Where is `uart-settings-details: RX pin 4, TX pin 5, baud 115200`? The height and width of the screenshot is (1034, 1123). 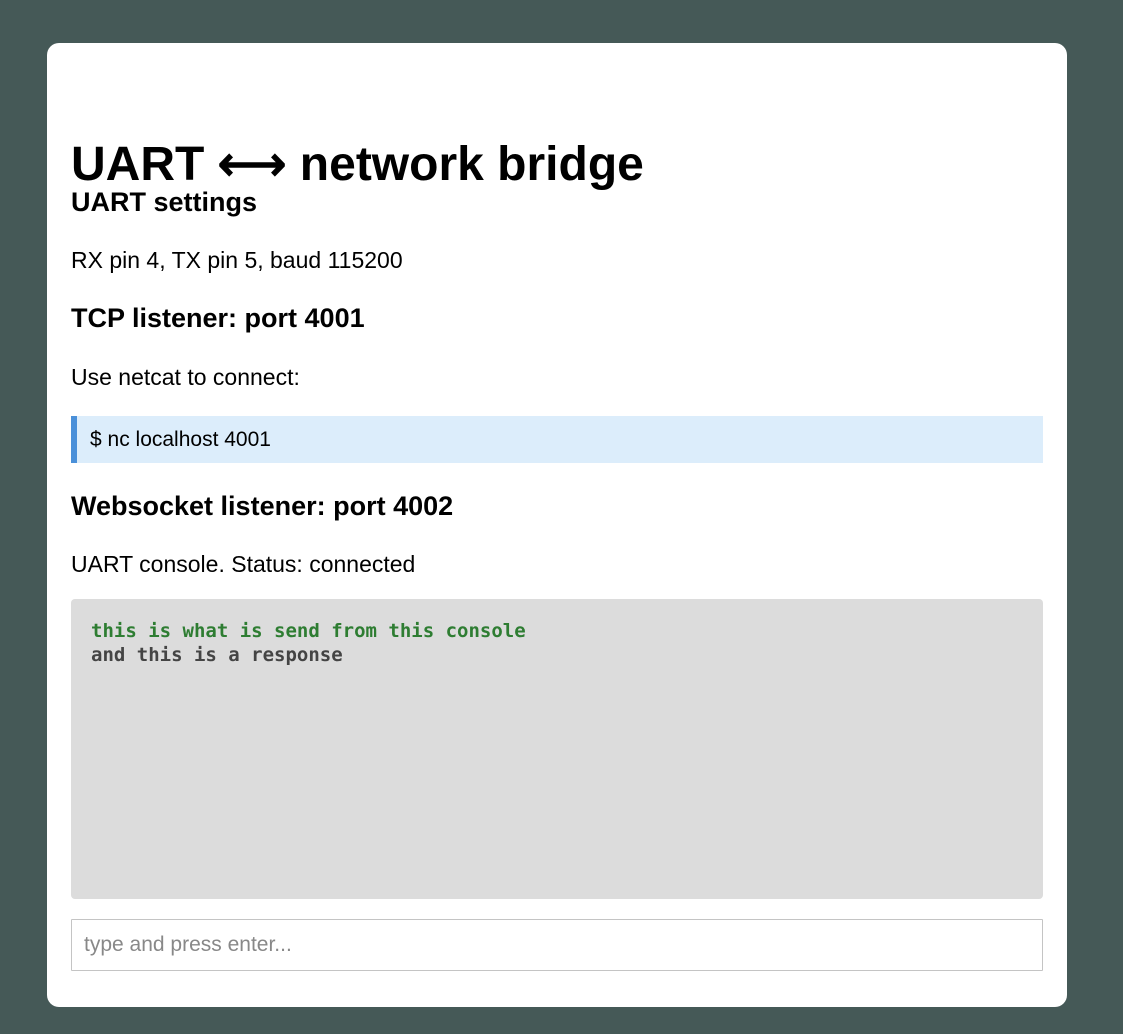
uart-settings-details: RX pin 4, TX pin 5, baud 115200 is located at coordinates (237, 260).